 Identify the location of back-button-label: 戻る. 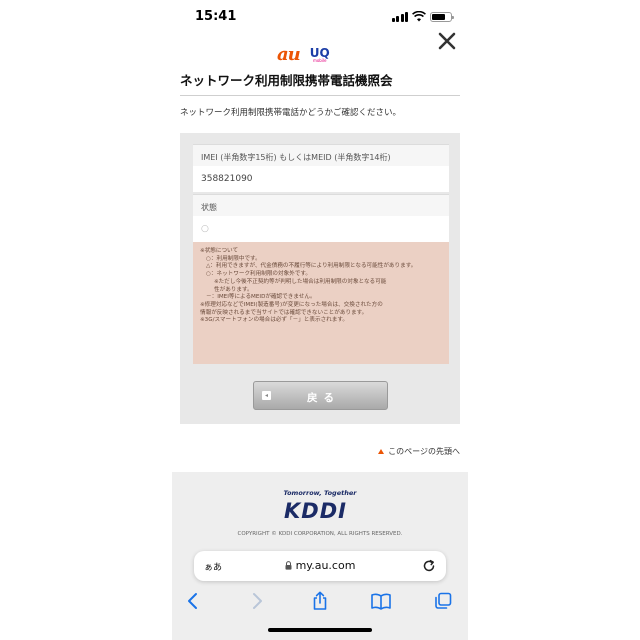
(323, 398).